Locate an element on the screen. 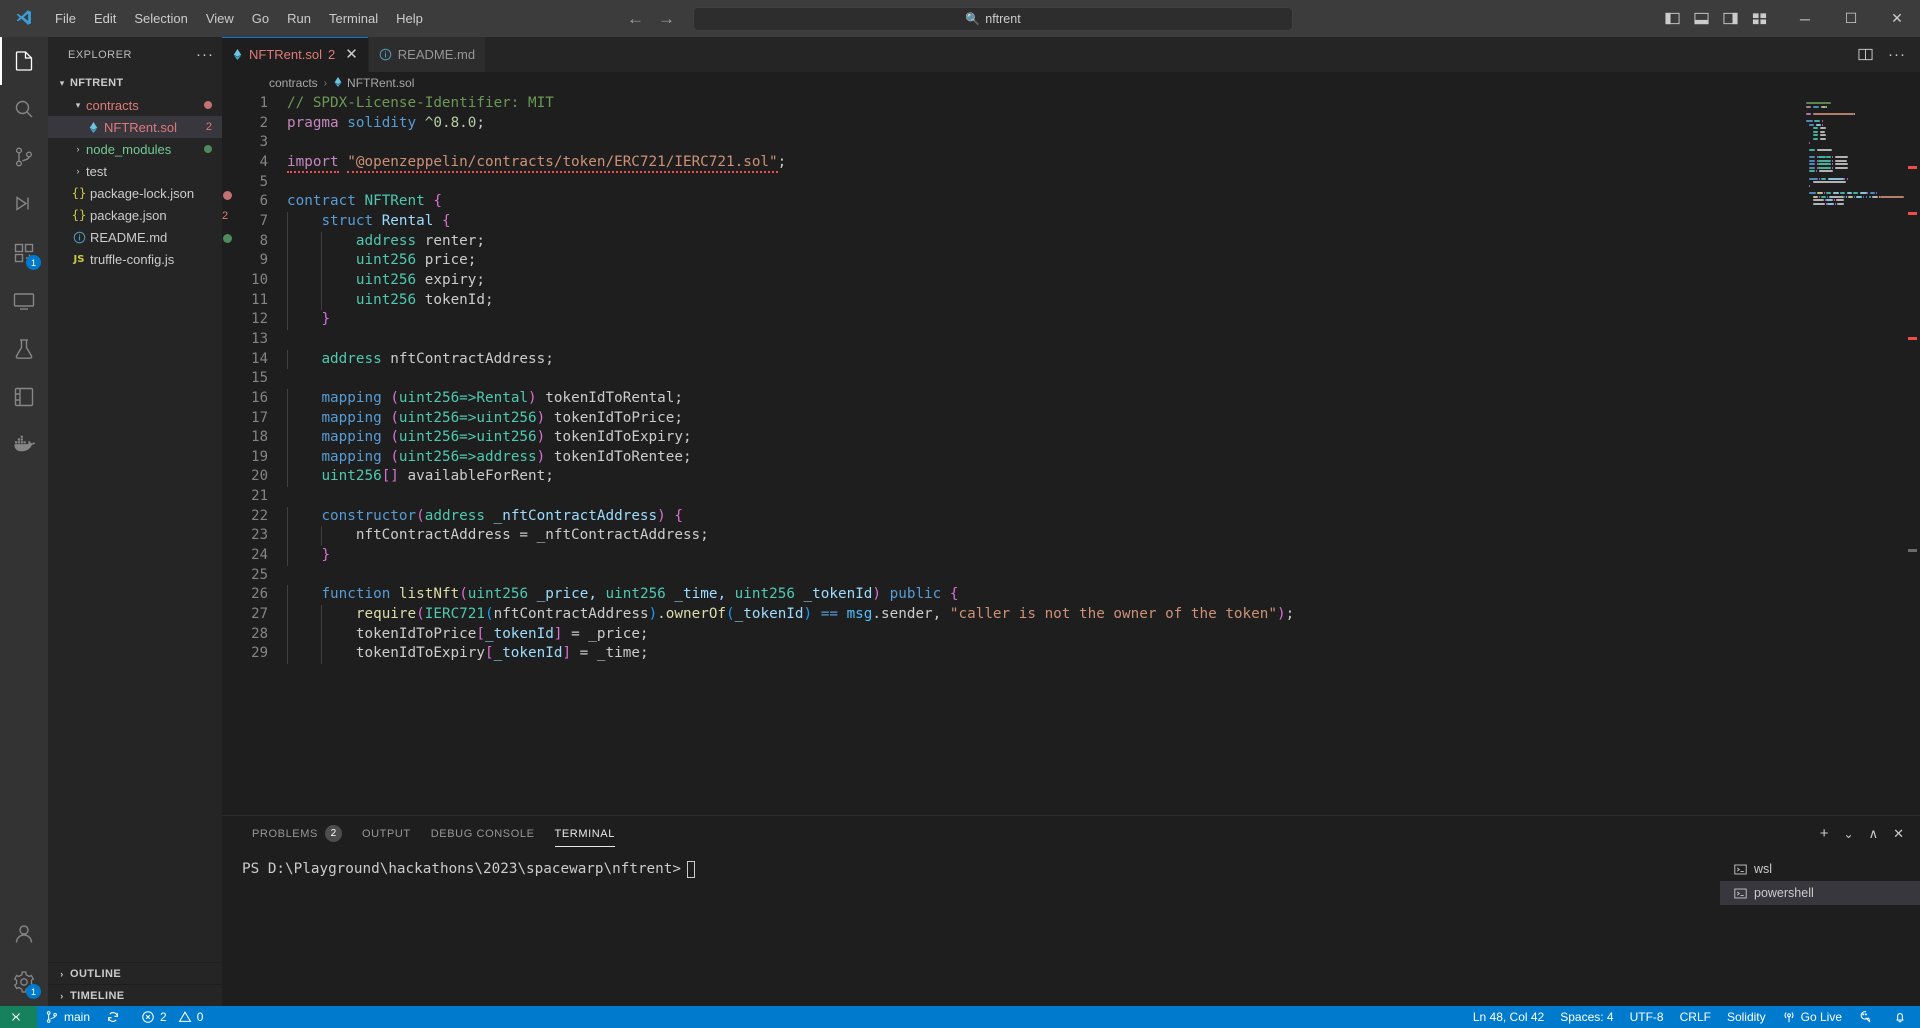 This screenshot has width=1920, height=1028. tree-item-readme-md: README.md is located at coordinates (135, 237).